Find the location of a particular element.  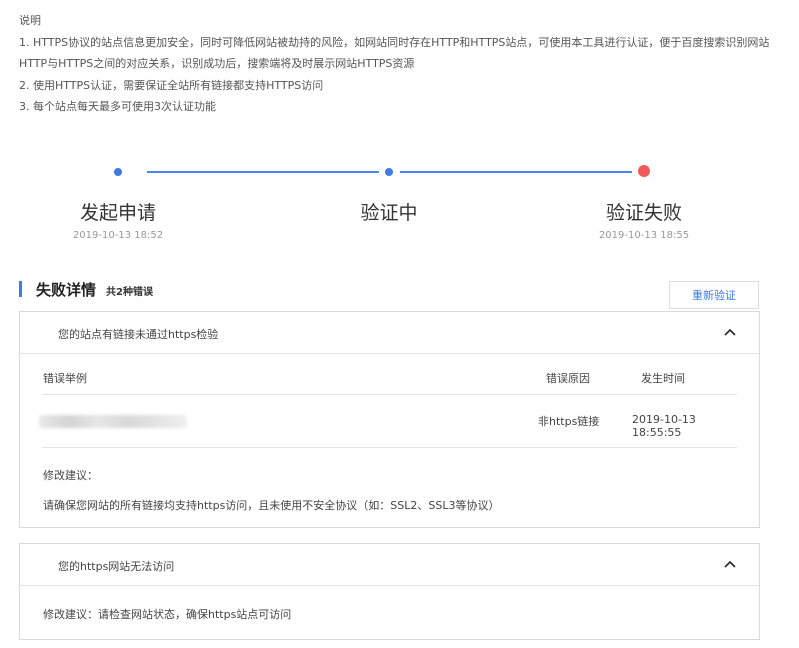

failure-title: 失败详情 is located at coordinates (66, 289).